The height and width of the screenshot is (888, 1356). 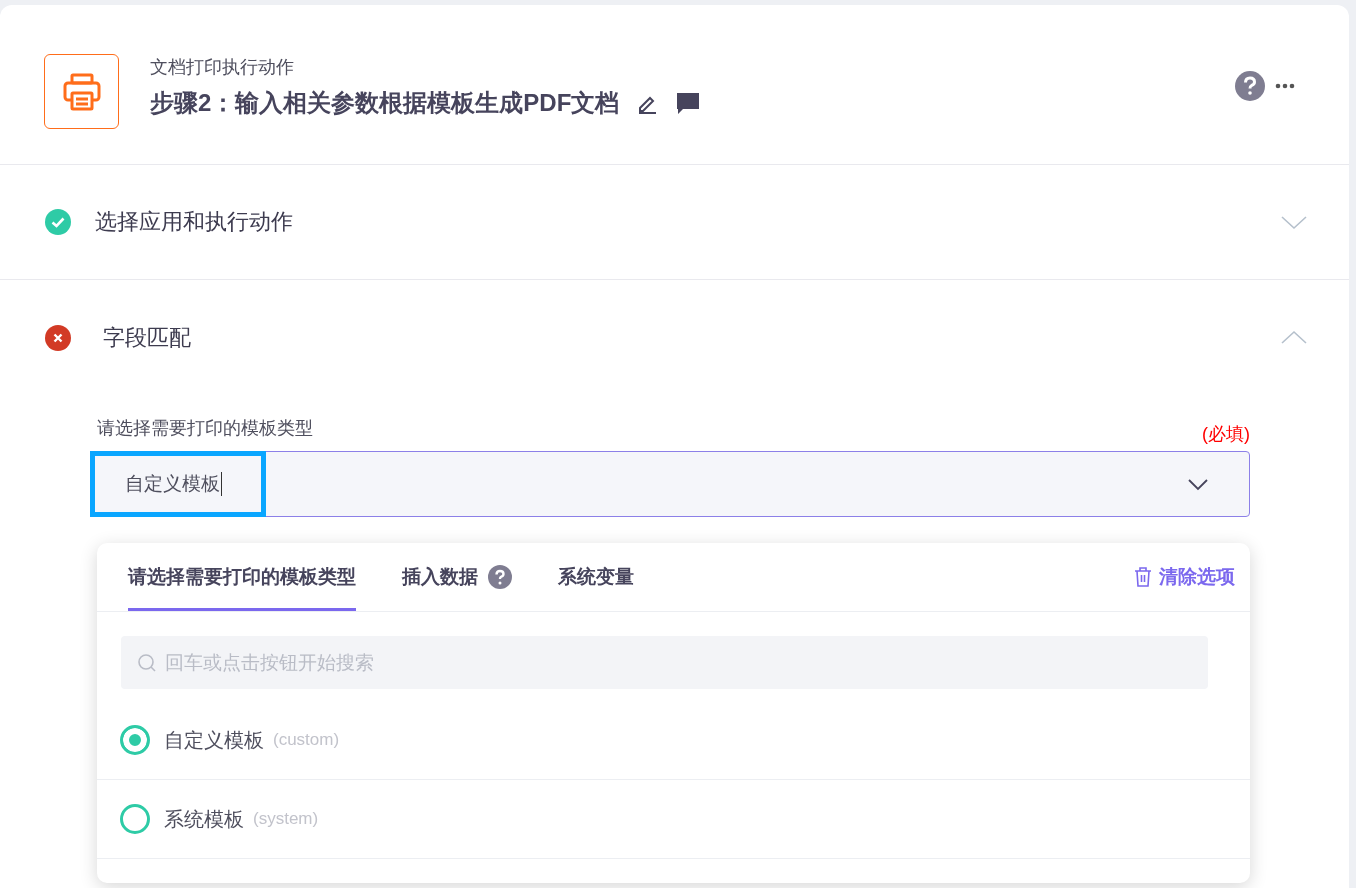 I want to click on template-option: 自定义模板 (custom), so click(x=673, y=740).